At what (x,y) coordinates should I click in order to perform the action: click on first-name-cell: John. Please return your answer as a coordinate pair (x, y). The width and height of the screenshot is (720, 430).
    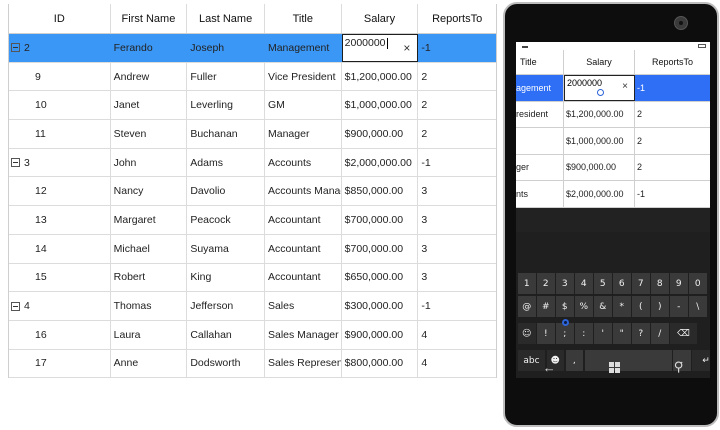
    Looking at the image, I should click on (149, 162).